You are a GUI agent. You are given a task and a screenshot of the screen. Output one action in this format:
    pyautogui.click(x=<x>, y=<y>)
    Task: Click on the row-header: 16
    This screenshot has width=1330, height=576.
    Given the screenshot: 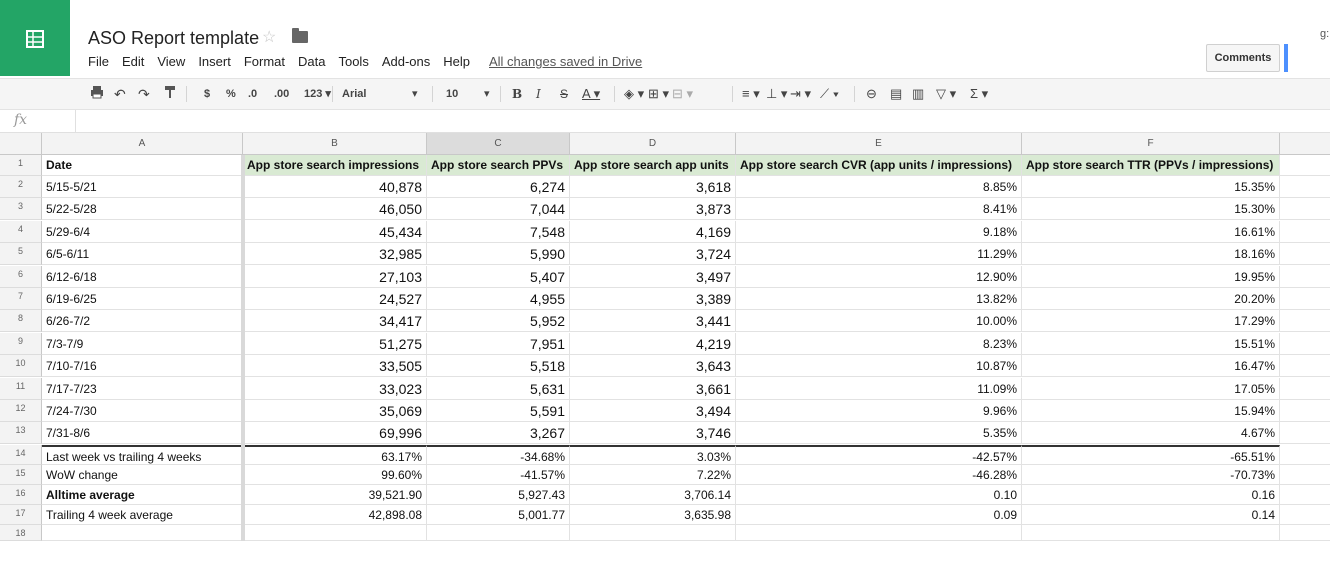 What is the action you would take?
    pyautogui.click(x=21, y=495)
    